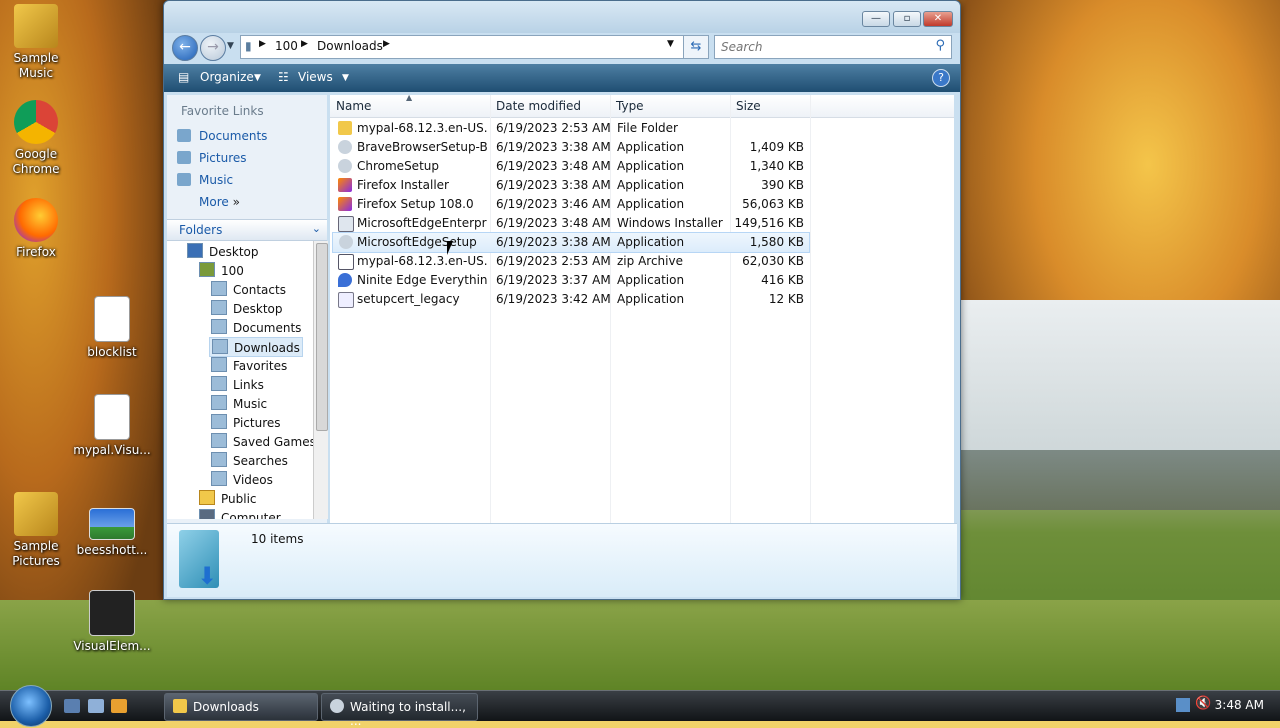  What do you see at coordinates (227, 77) in the screenshot?
I see `organize-button: Organize` at bounding box center [227, 77].